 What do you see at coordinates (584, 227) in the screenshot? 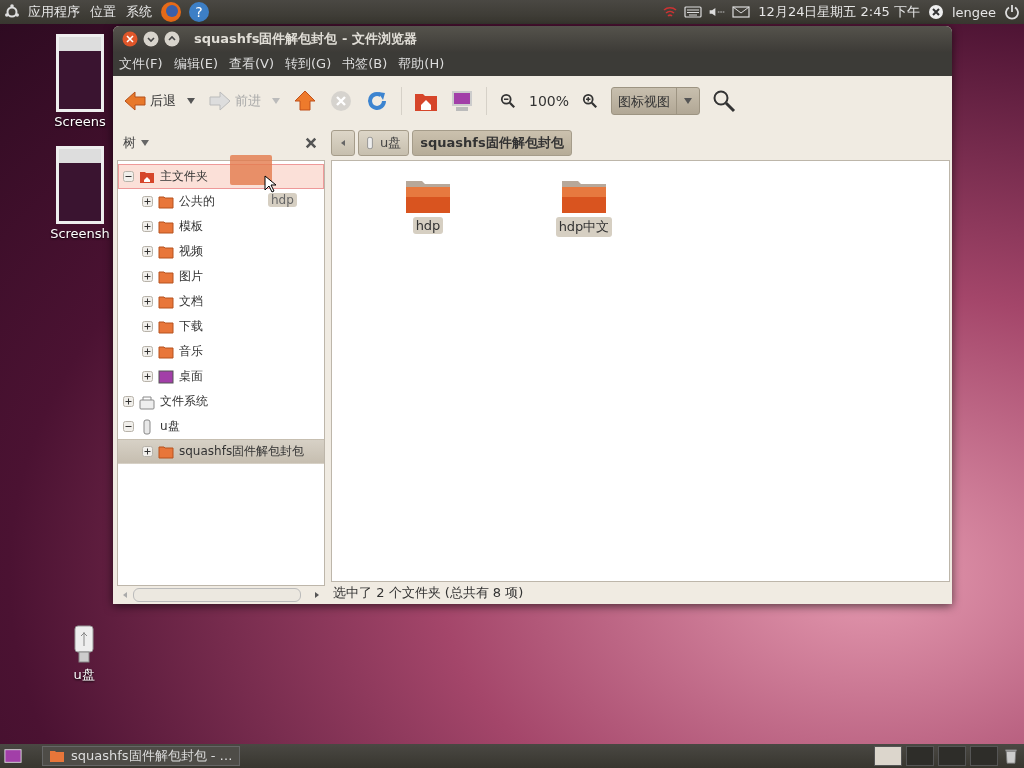
I see `file-name: hdp中文` at bounding box center [584, 227].